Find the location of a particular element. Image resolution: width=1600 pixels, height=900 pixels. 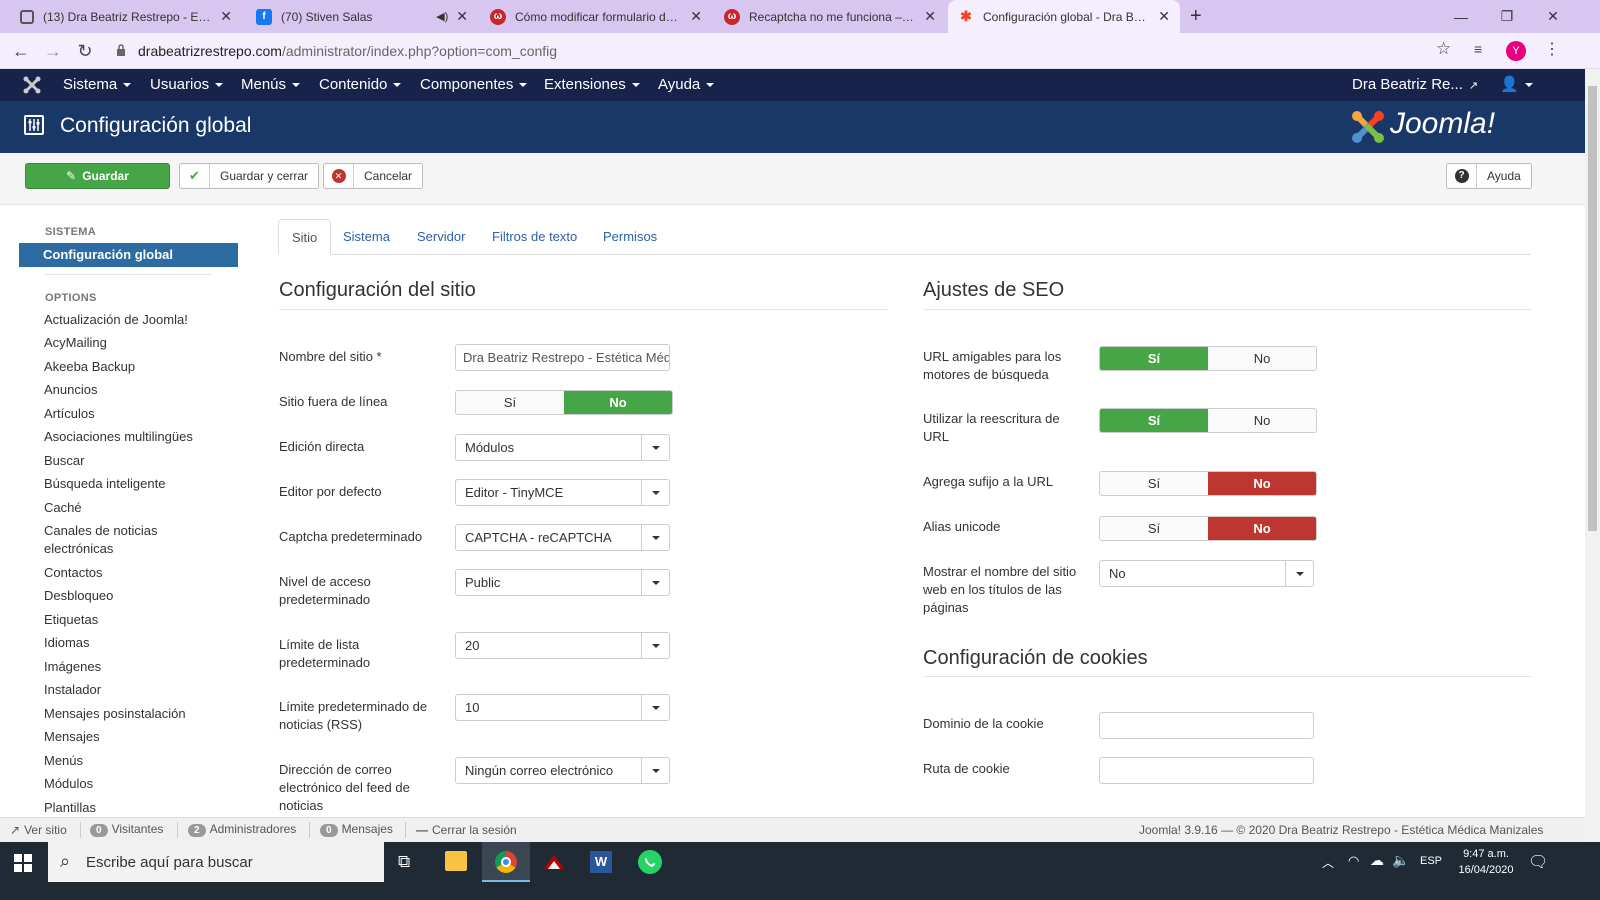

minimize-button: — is located at coordinates (1461, 16).